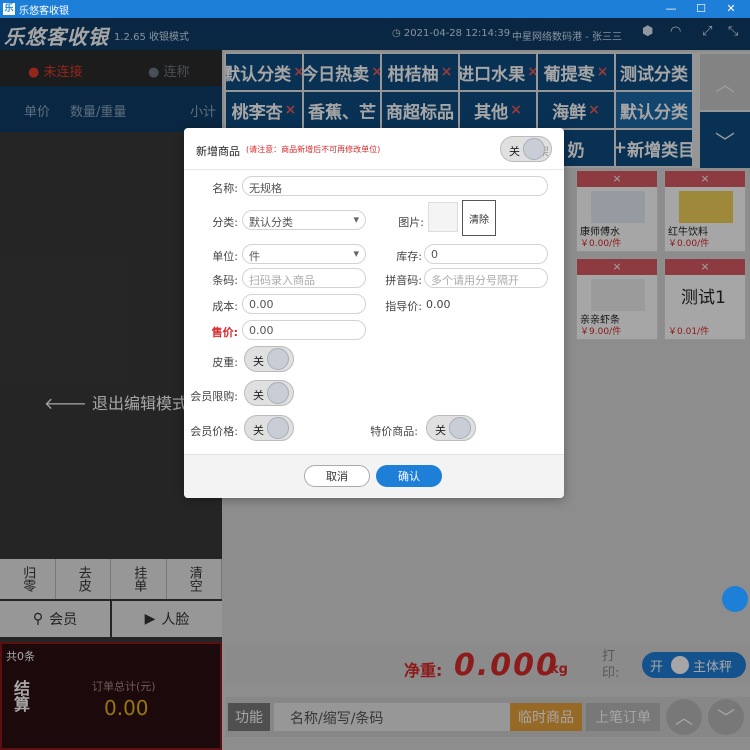 The image size is (750, 750). Describe the element at coordinates (225, 256) in the screenshot. I see `unit-label: 单位:` at that location.